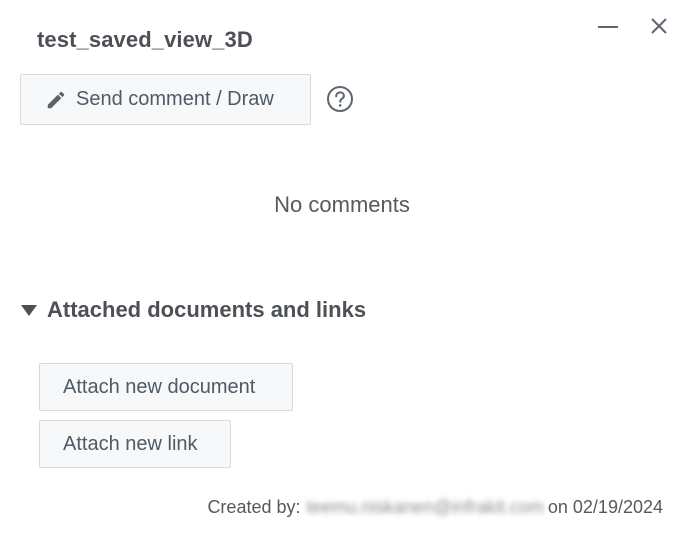 The image size is (688, 543). I want to click on close-button, so click(659, 26).